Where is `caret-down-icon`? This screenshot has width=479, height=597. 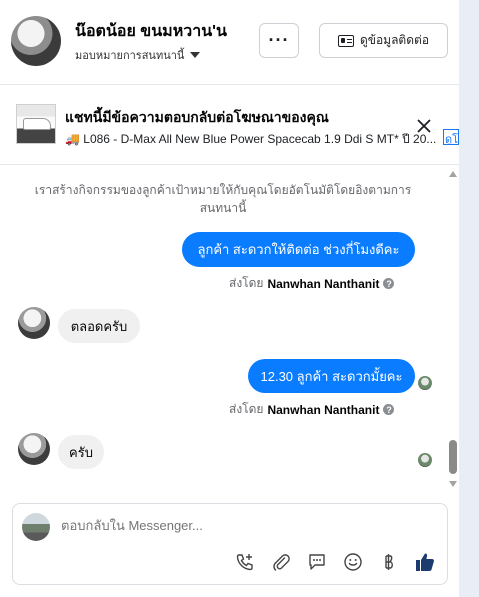 caret-down-icon is located at coordinates (195, 55).